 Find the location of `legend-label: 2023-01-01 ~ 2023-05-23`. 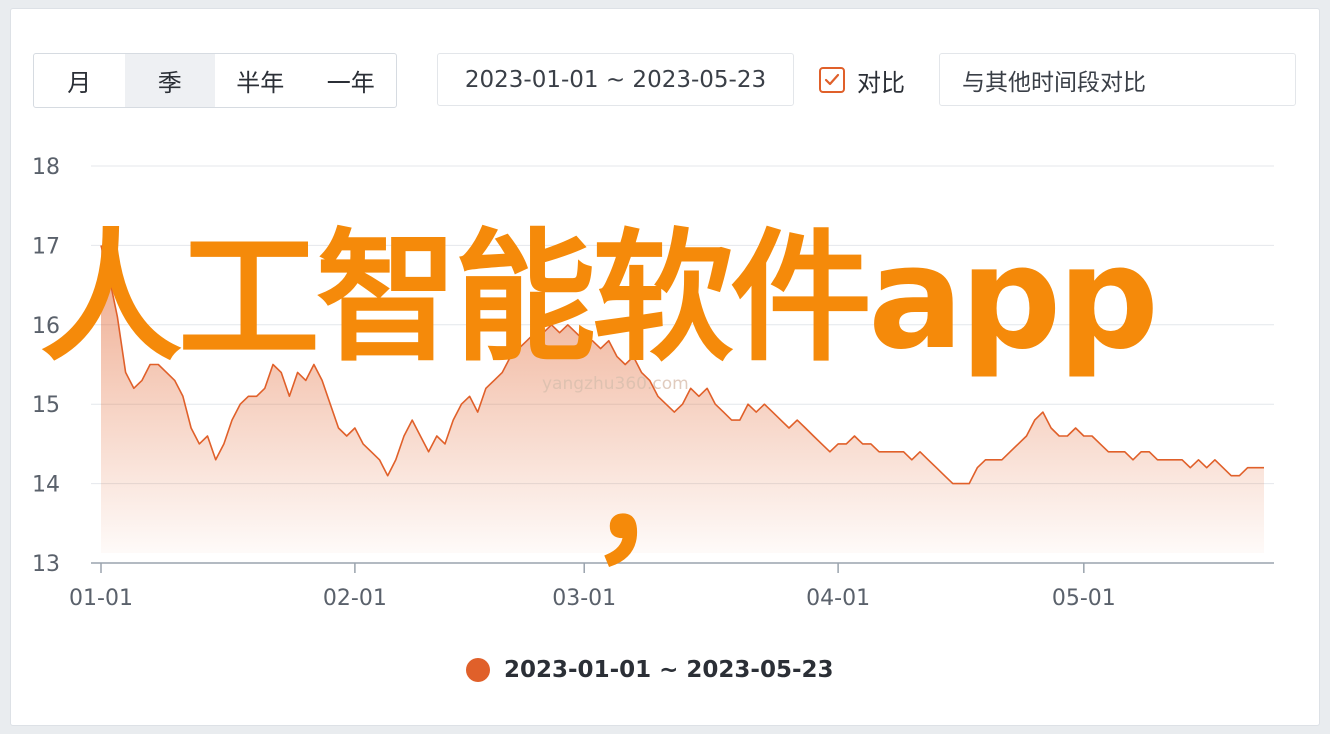

legend-label: 2023-01-01 ~ 2023-05-23 is located at coordinates (669, 670).